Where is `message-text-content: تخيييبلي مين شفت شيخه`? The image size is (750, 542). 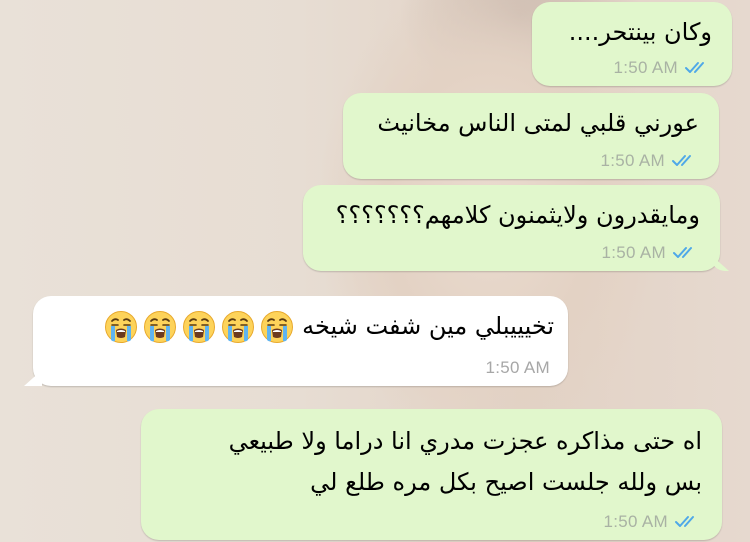
message-text-content: تخيييبلي مين شفت شيخه is located at coordinates (428, 326).